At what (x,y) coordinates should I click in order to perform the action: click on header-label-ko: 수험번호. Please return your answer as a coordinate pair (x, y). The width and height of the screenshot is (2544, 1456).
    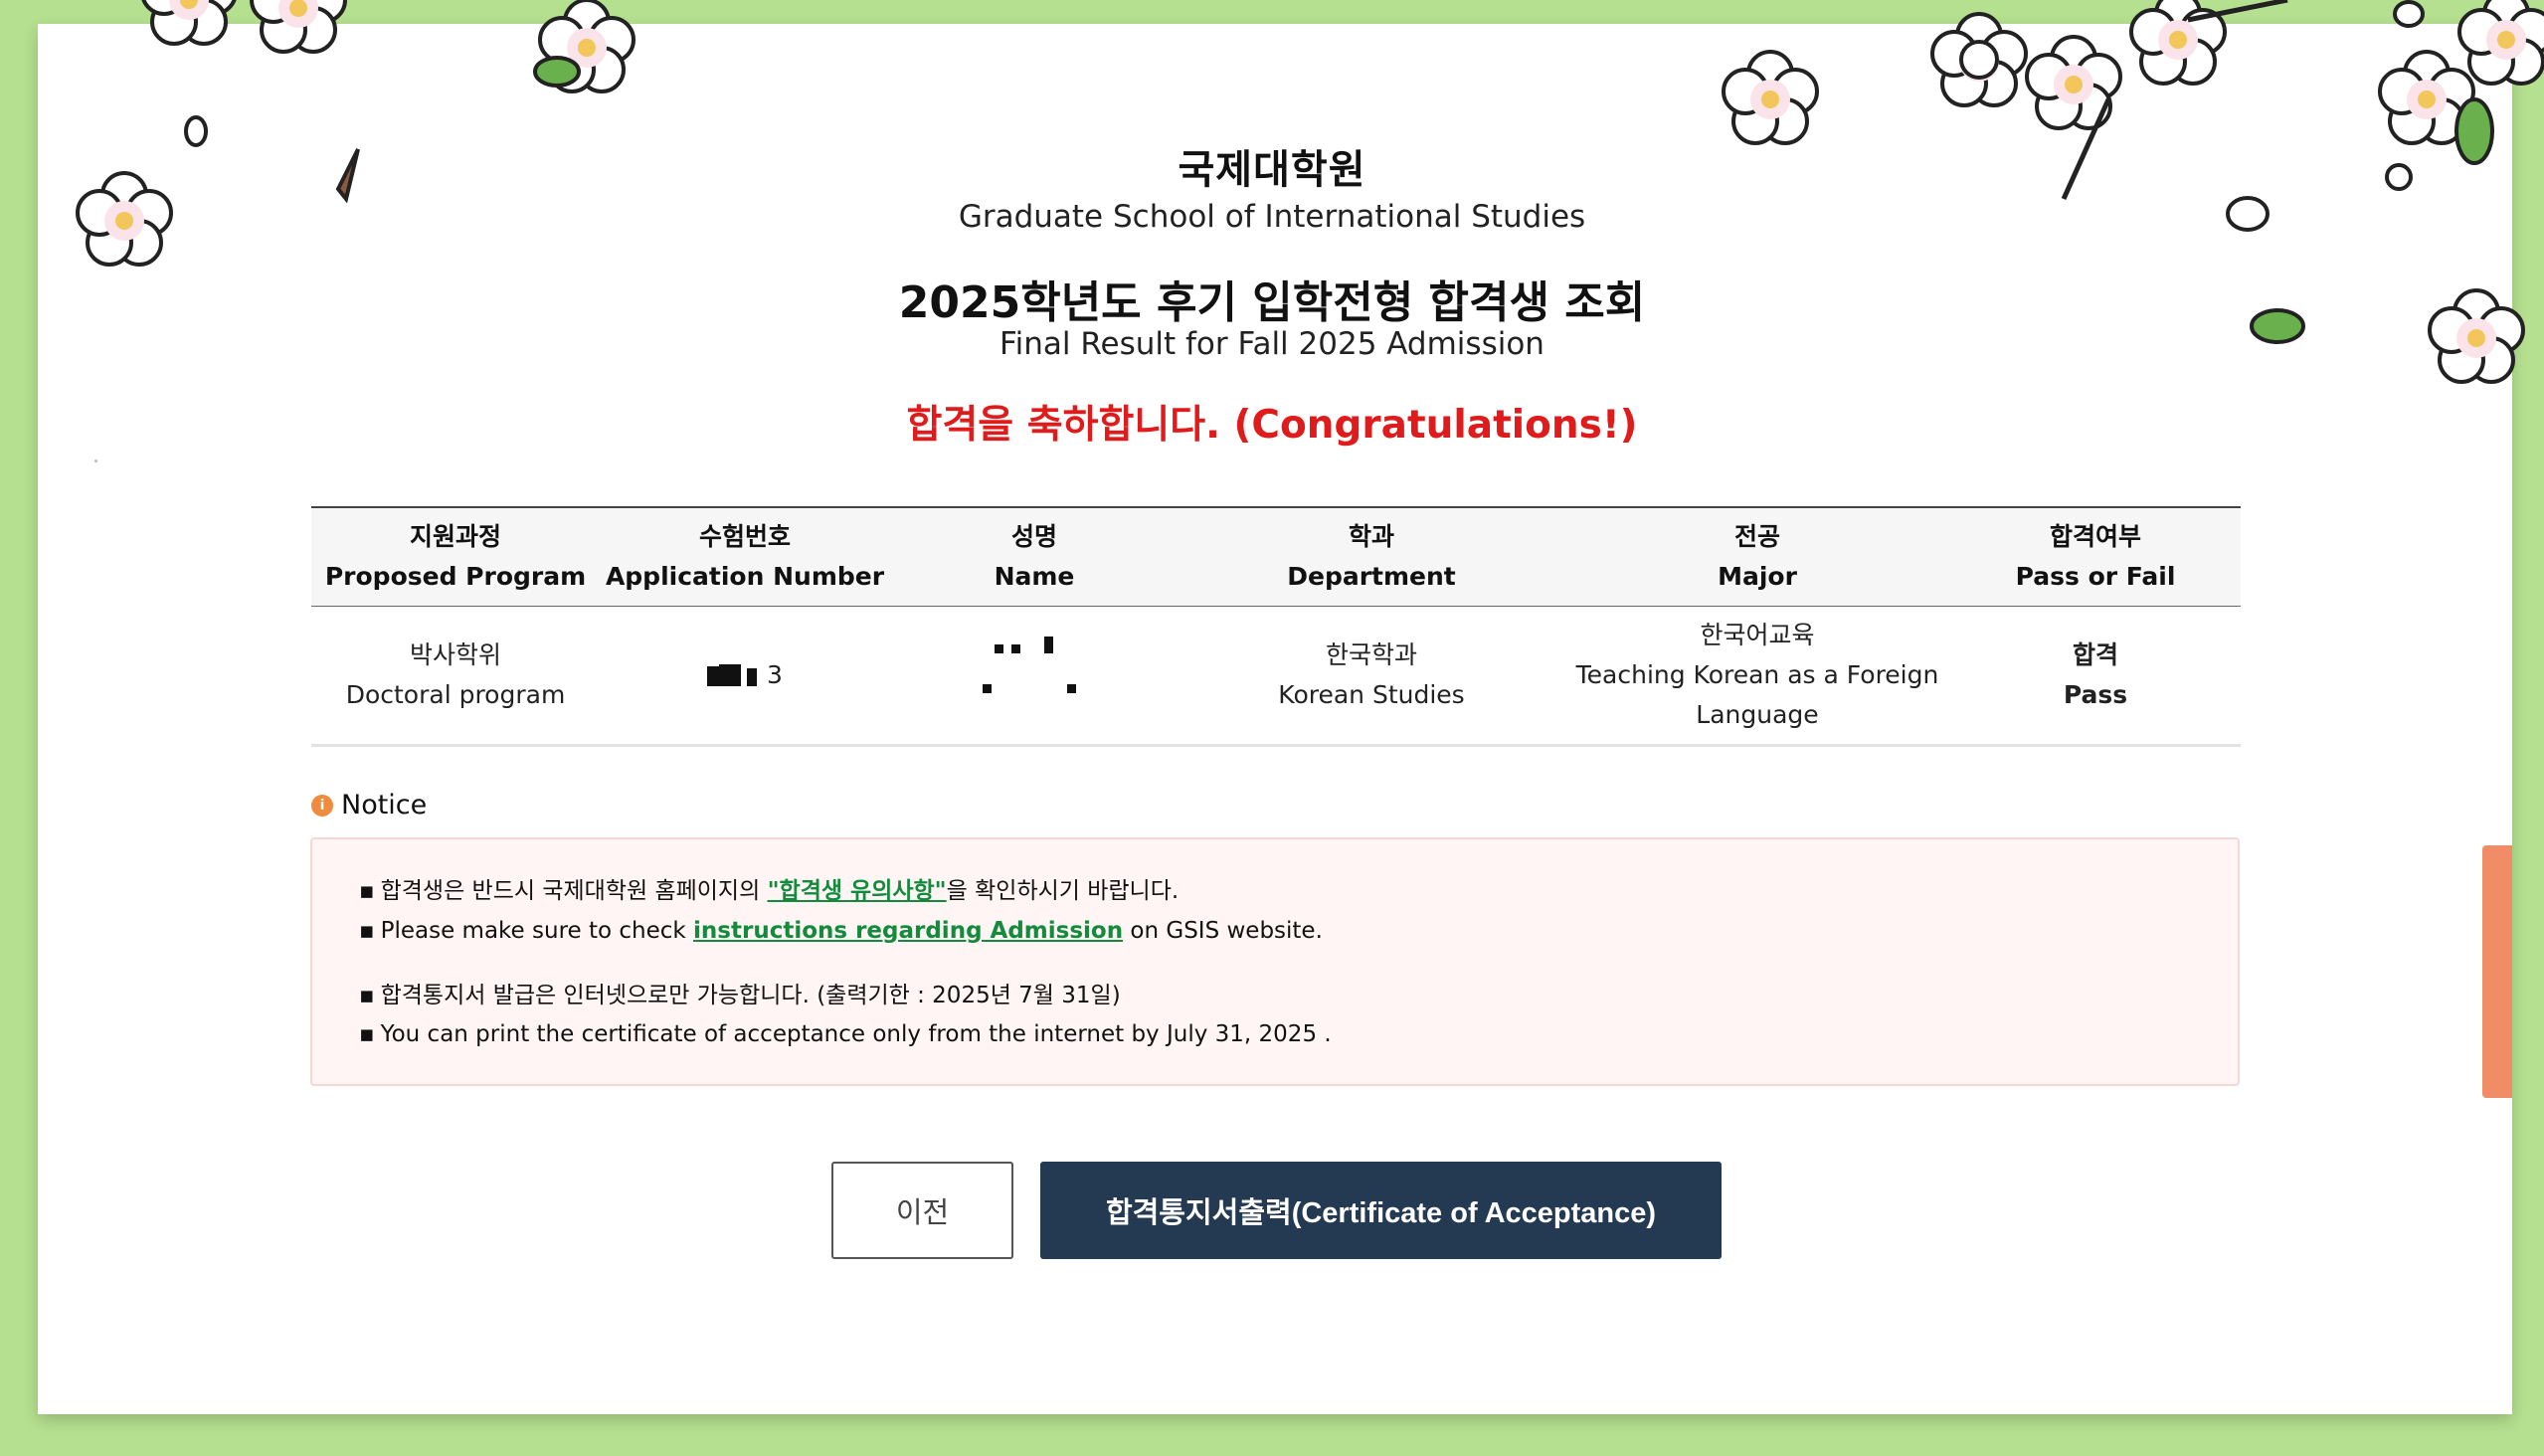
    Looking at the image, I should click on (745, 536).